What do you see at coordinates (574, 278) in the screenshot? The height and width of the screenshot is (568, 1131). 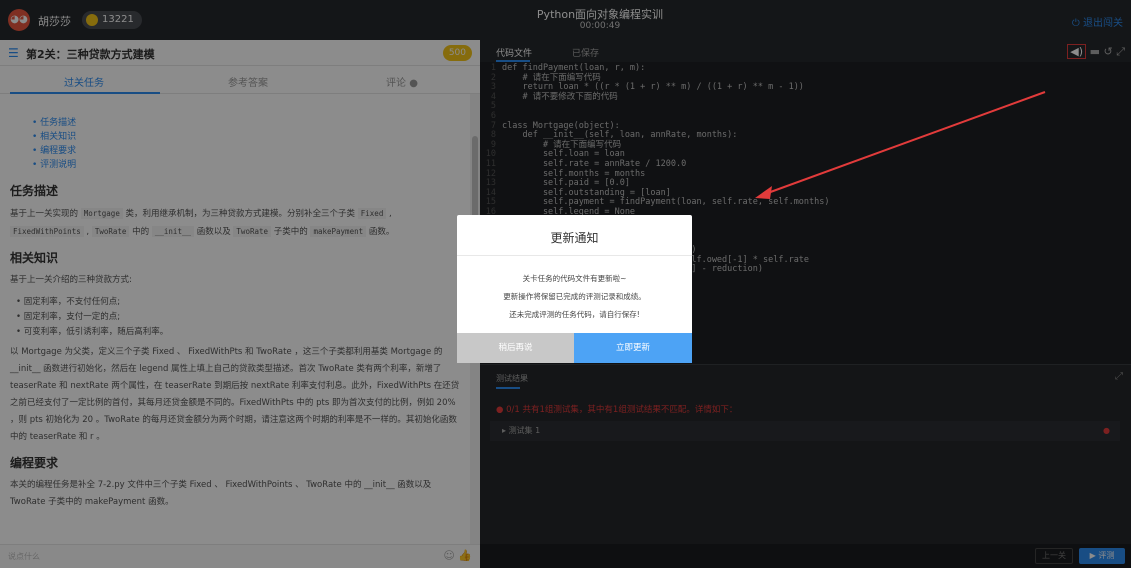 I see `dialog-message-1: 关卡任务的代码文件有更新啦~` at bounding box center [574, 278].